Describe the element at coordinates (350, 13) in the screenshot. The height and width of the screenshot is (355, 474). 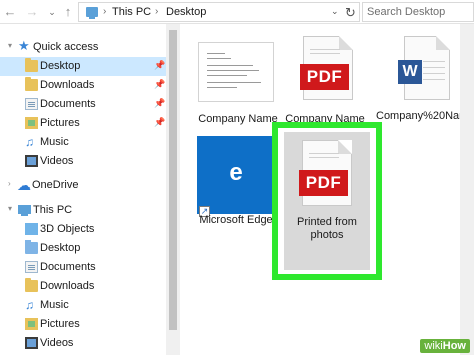
I see `refresh-icon: ↻` at that location.